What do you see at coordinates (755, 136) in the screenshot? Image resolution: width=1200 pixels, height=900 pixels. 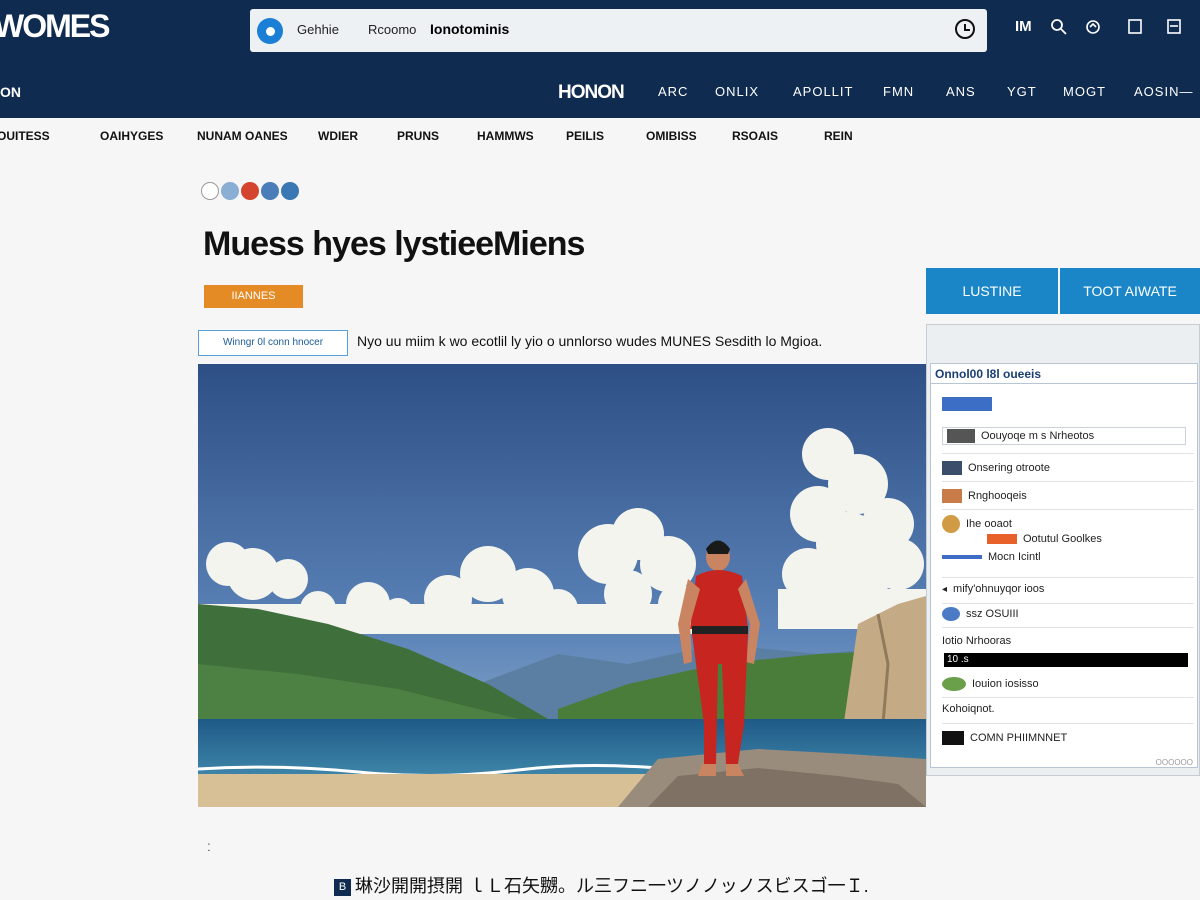 I see `subnav-item: RSOAIS` at bounding box center [755, 136].